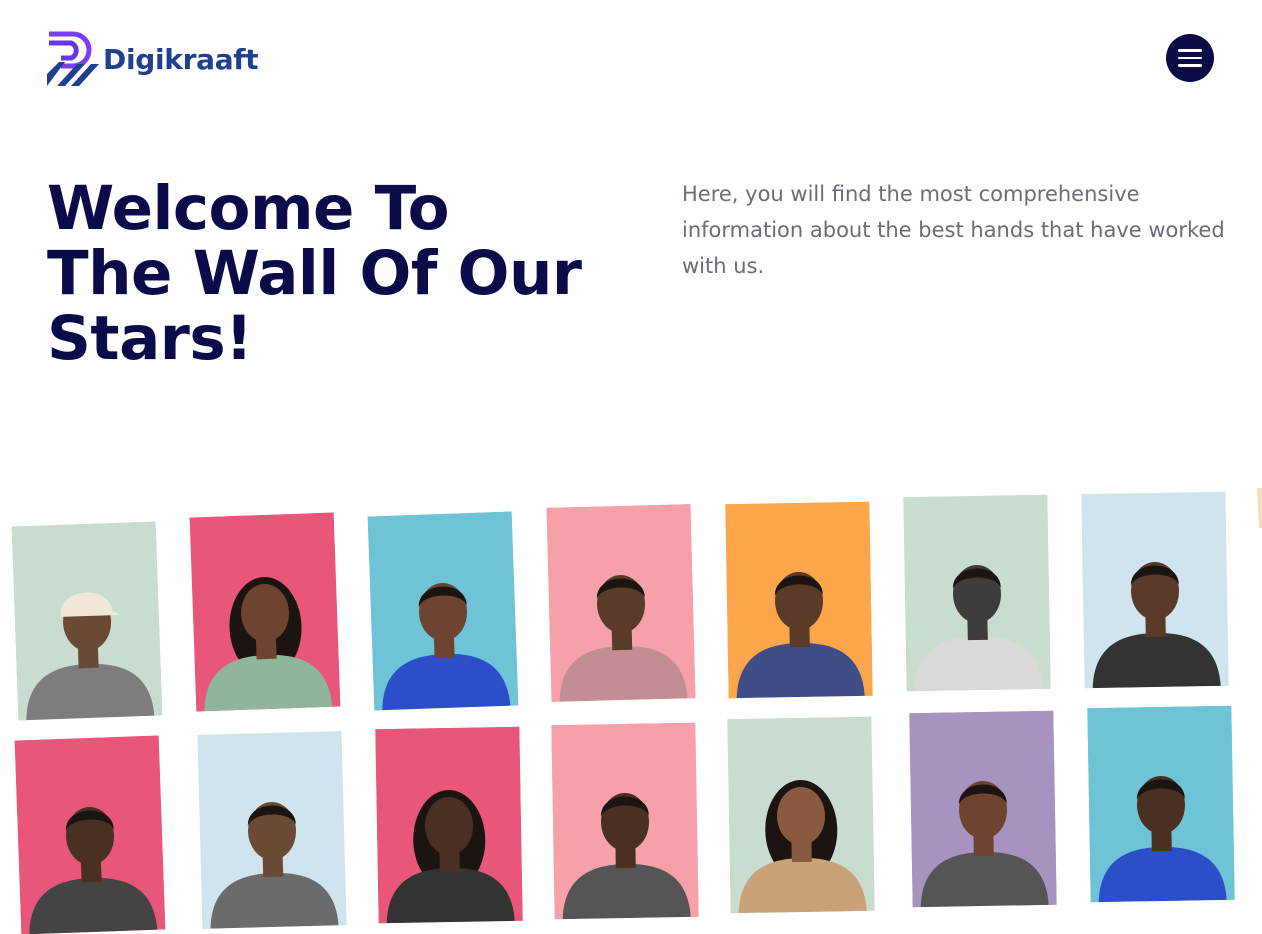  I want to click on hamburger-menu-button, so click(1190, 58).